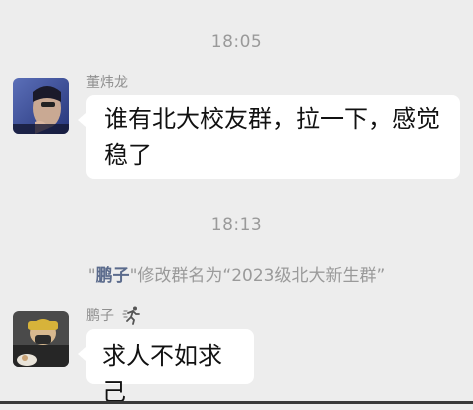 The height and width of the screenshot is (410, 473). Describe the element at coordinates (162, 374) in the screenshot. I see `message-text: 求人不如求己` at that location.